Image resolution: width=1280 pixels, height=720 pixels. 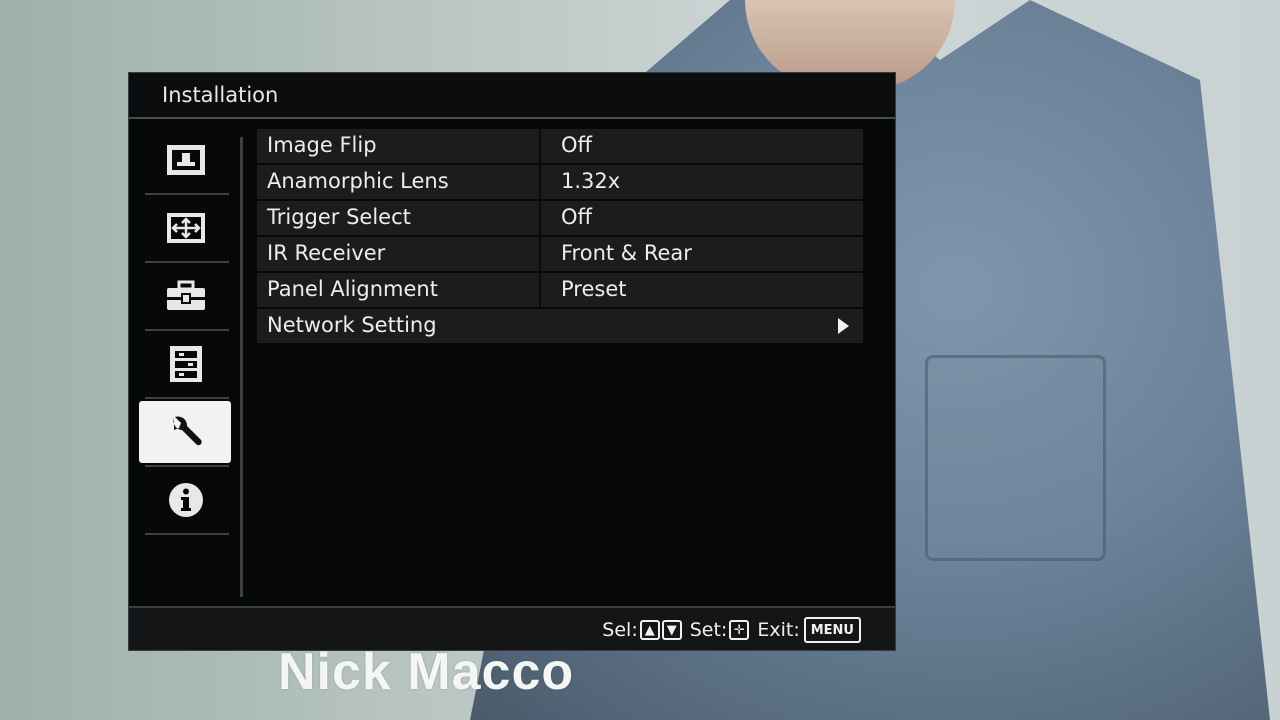 I want to click on menu-title: Installation, so click(x=220, y=95).